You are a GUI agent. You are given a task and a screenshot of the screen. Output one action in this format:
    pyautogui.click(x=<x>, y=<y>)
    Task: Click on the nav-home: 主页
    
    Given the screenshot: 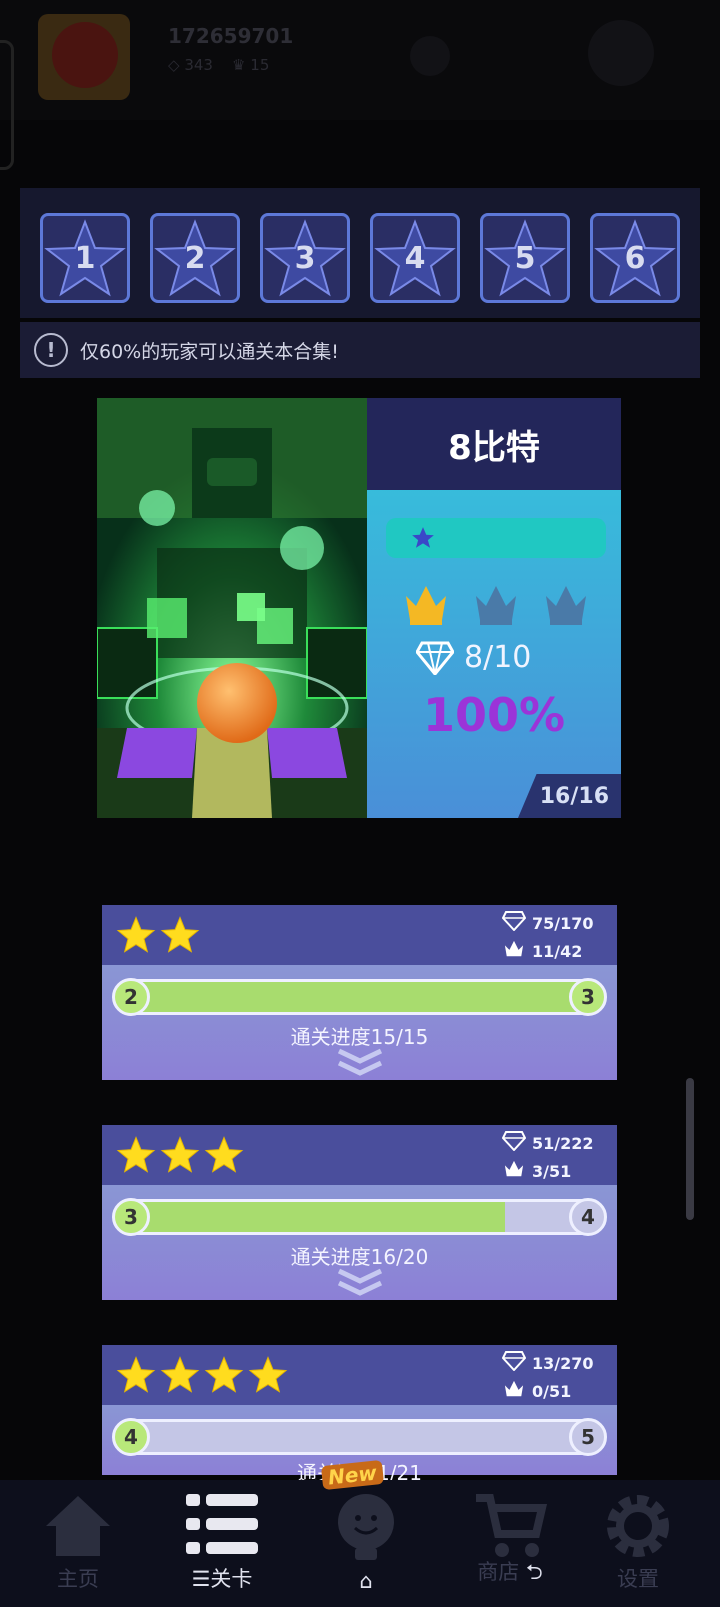 What is the action you would take?
    pyautogui.click(x=78, y=1543)
    